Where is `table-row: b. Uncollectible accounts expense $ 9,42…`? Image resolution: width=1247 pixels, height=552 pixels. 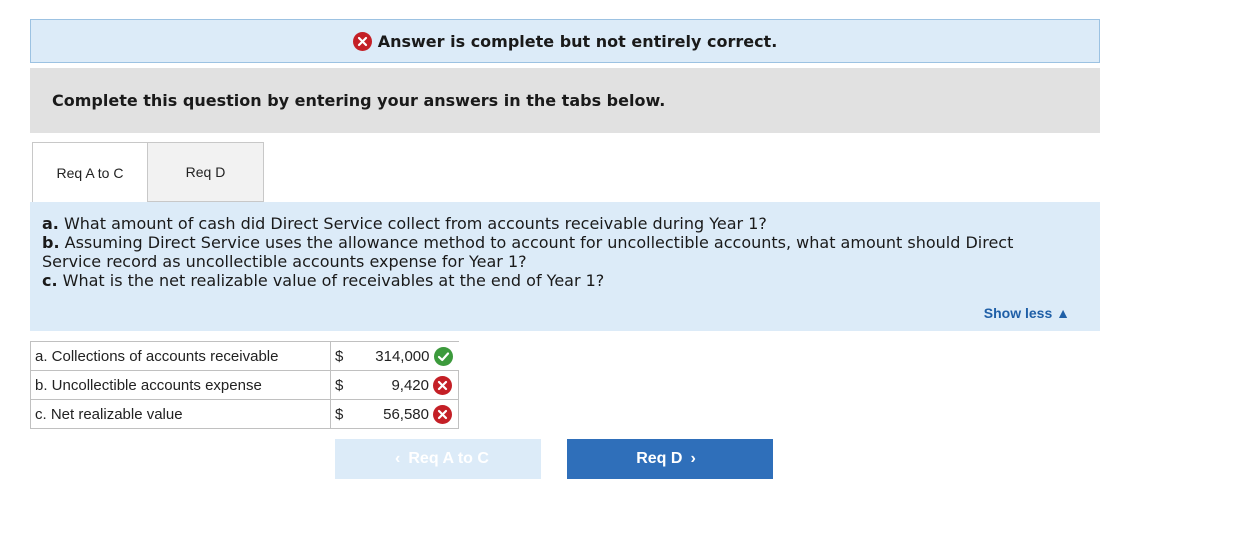
table-row: b. Uncollectible accounts expense $ 9,42… is located at coordinates (244, 385).